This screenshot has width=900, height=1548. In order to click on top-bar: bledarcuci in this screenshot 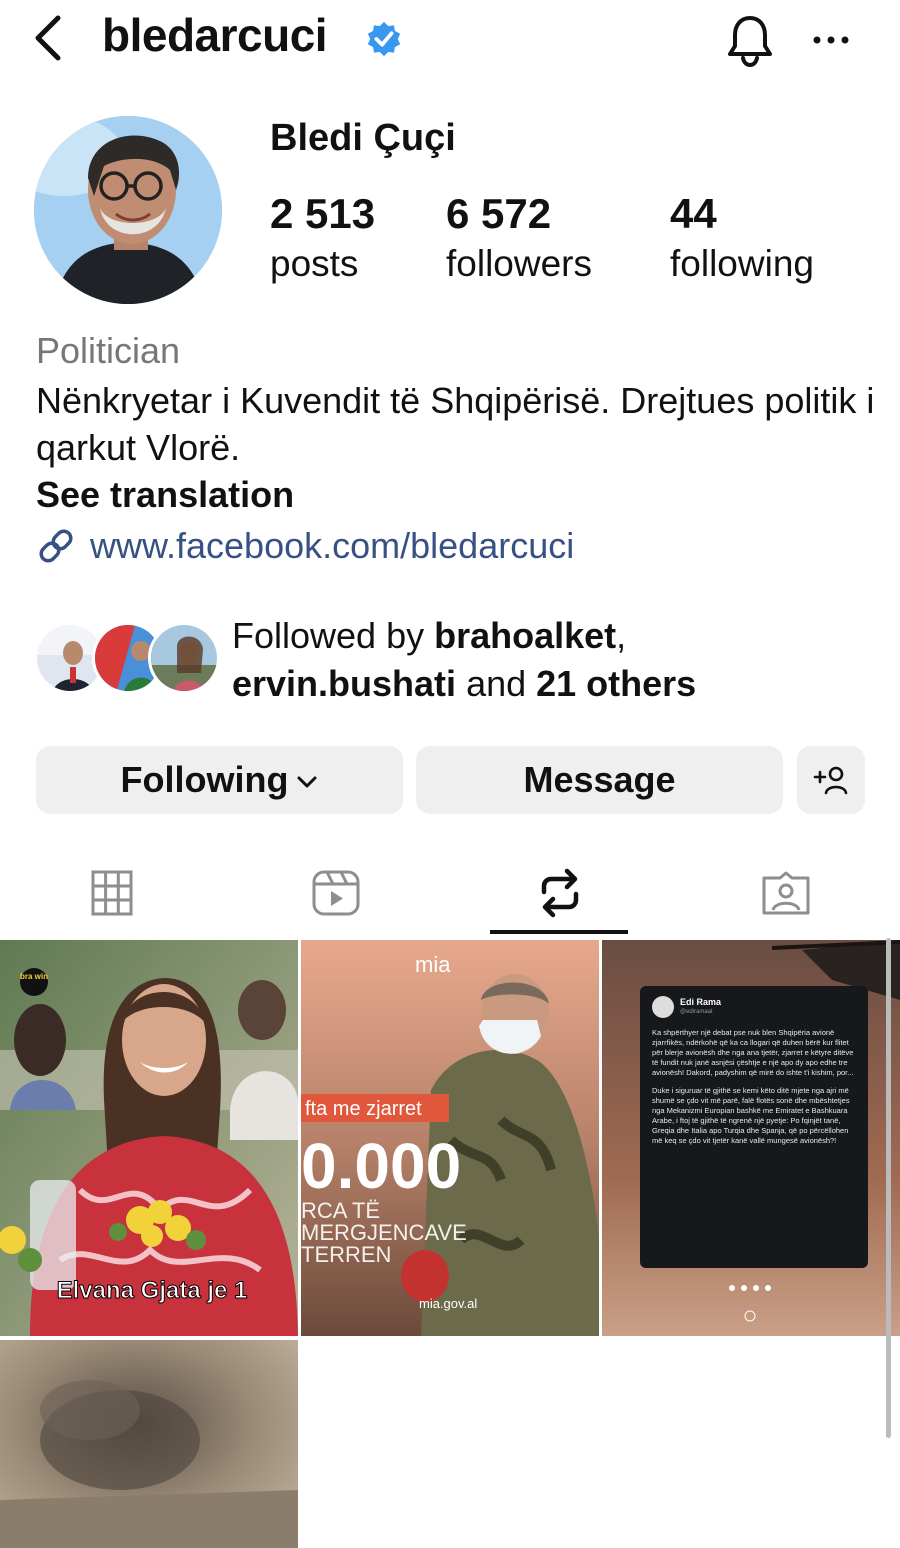, I will do `click(450, 40)`.